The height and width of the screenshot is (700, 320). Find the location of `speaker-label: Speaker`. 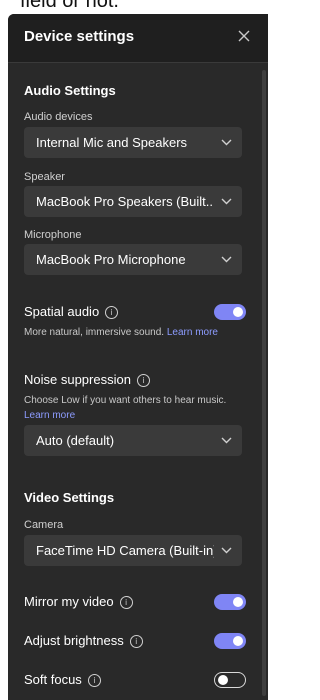

speaker-label: Speaker is located at coordinates (44, 177).